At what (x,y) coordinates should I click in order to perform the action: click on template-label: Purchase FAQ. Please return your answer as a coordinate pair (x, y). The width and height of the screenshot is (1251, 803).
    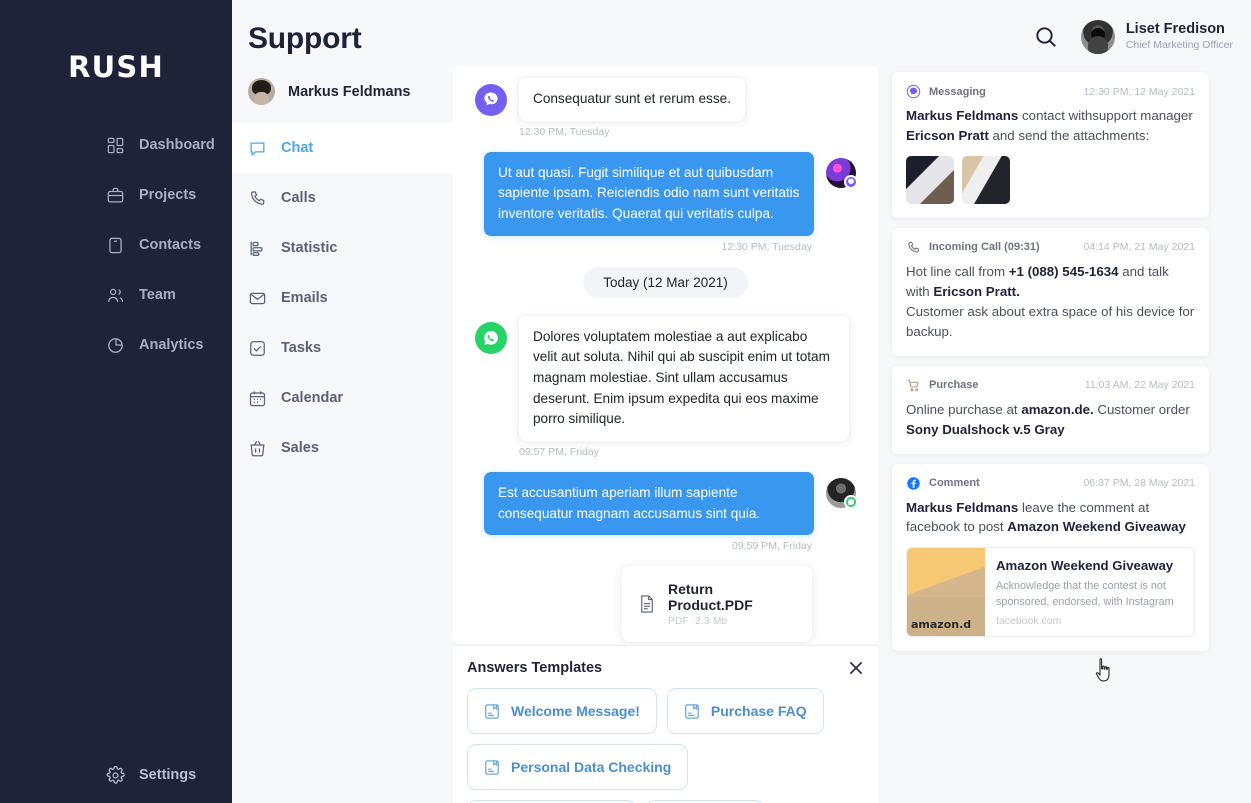
    Looking at the image, I should click on (758, 711).